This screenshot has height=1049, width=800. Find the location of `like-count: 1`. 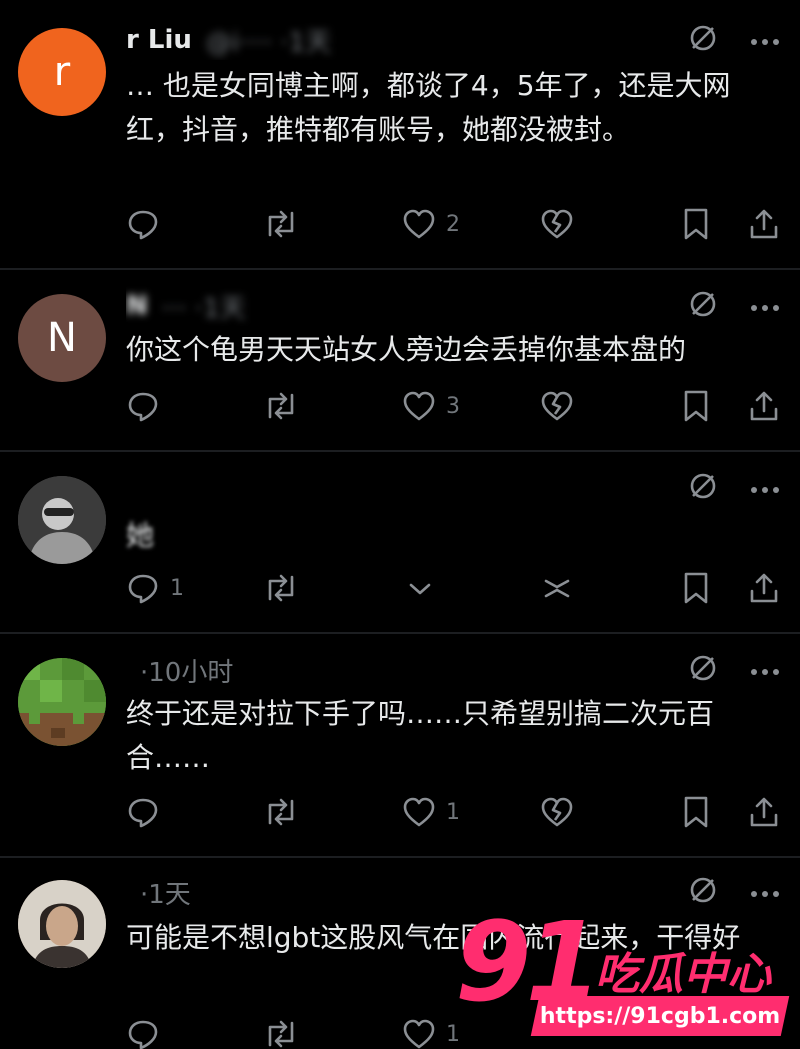

like-count: 1 is located at coordinates (453, 812).